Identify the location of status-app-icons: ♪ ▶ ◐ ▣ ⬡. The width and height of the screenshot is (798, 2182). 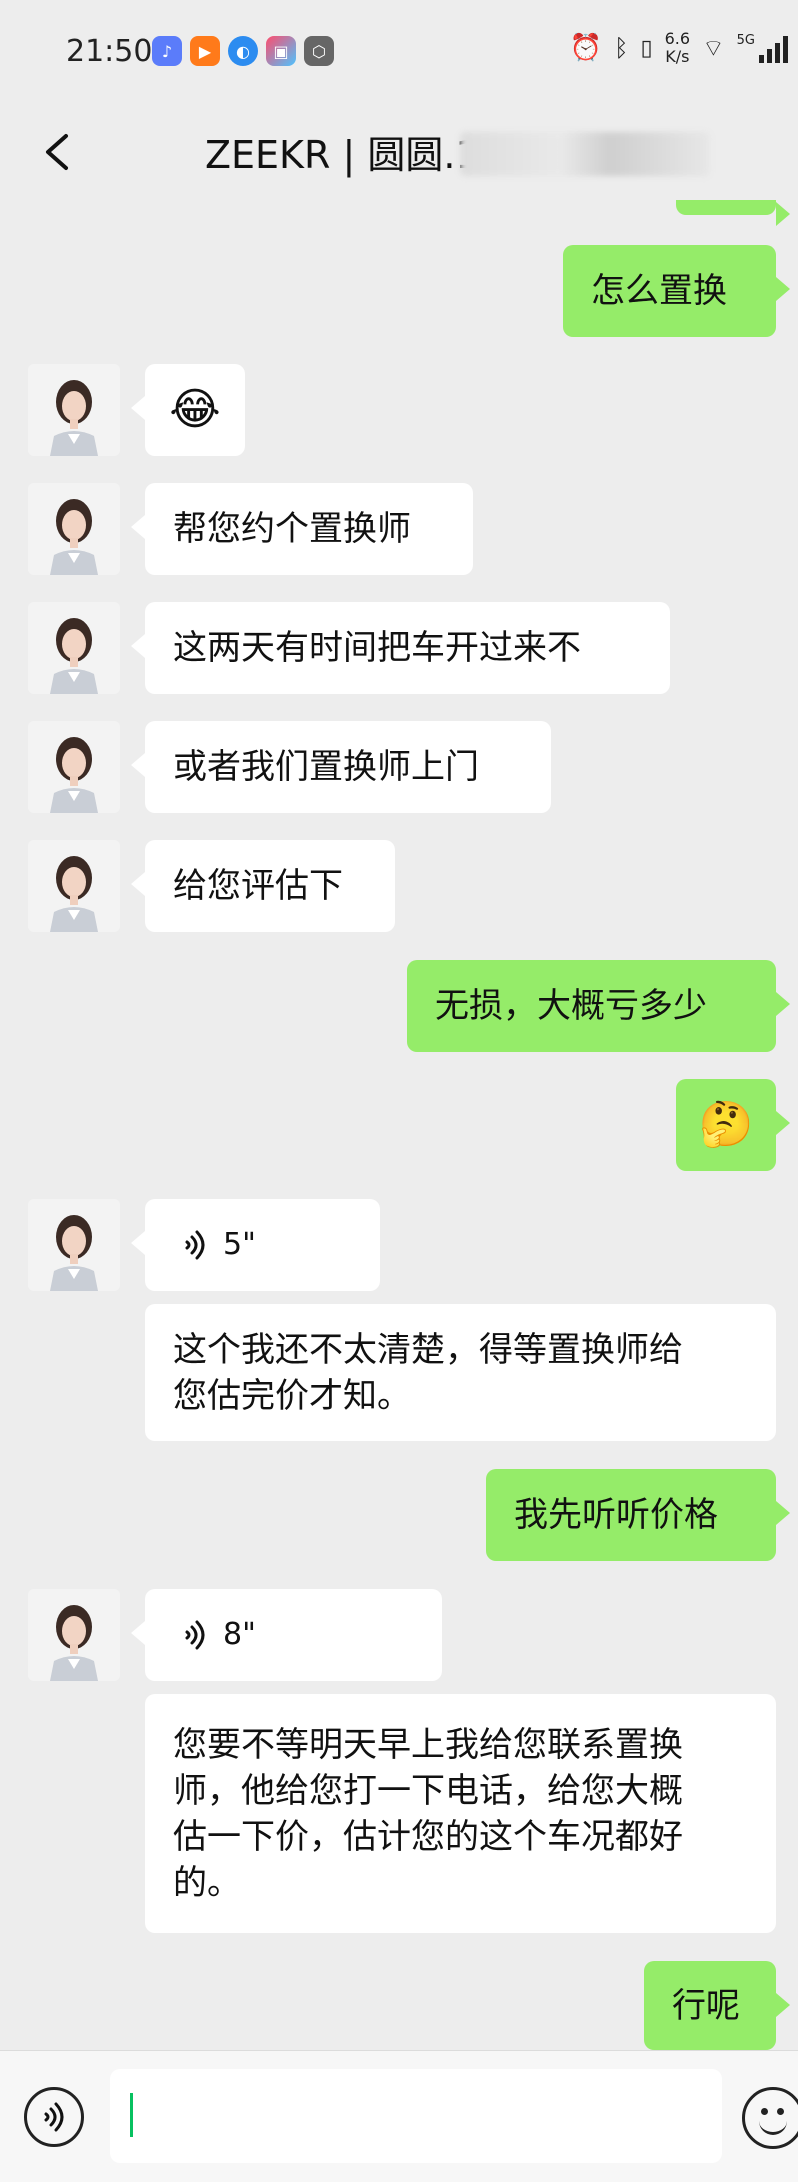
(243, 51).